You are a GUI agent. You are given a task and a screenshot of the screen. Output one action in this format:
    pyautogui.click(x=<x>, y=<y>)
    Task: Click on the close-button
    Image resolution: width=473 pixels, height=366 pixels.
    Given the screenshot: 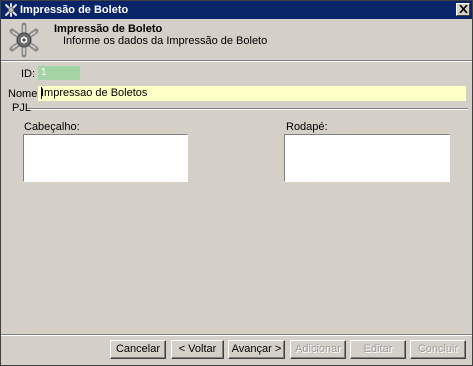 What is the action you would take?
    pyautogui.click(x=463, y=9)
    